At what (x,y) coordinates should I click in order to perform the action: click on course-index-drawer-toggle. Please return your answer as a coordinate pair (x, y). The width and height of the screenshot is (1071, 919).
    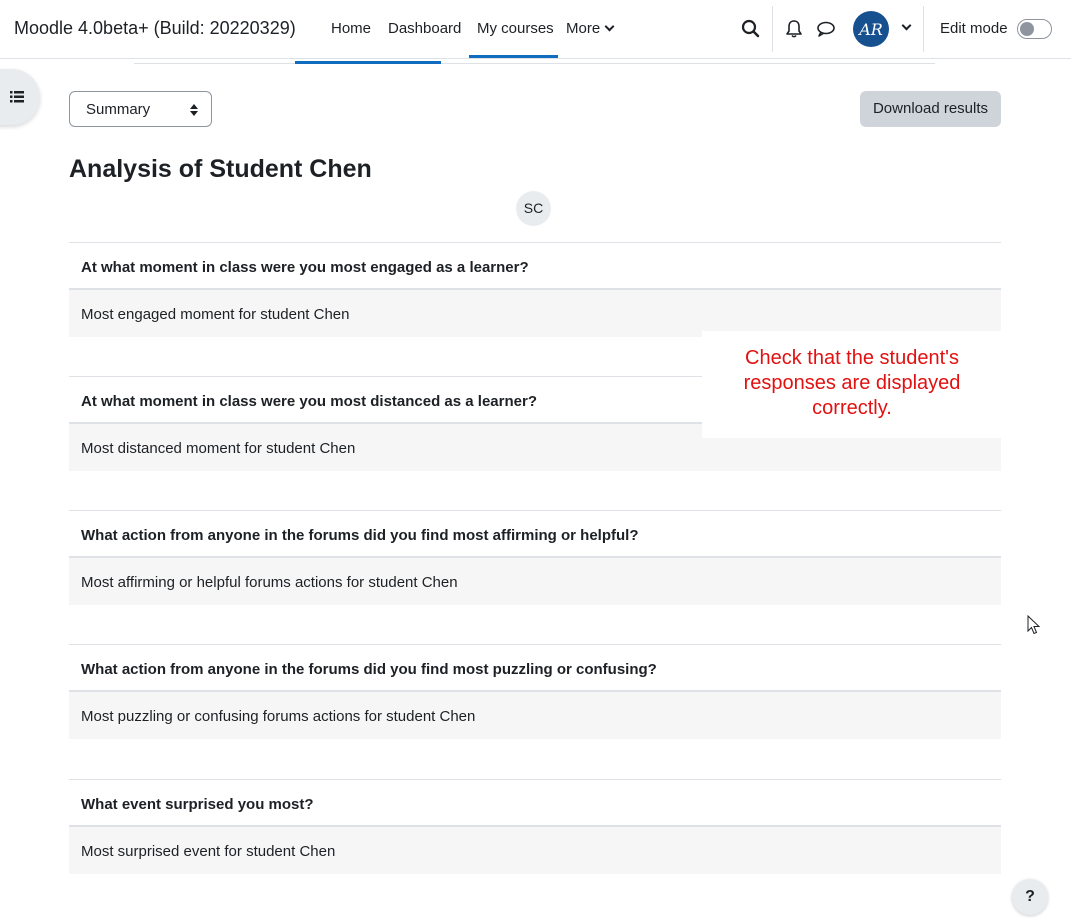
    Looking at the image, I should click on (20, 97).